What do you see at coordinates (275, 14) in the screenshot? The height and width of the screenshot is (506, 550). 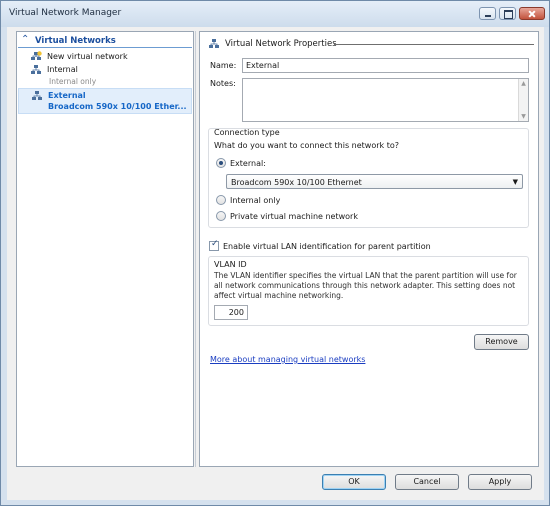 I see `title-bar: Virtual Network Manager` at bounding box center [275, 14].